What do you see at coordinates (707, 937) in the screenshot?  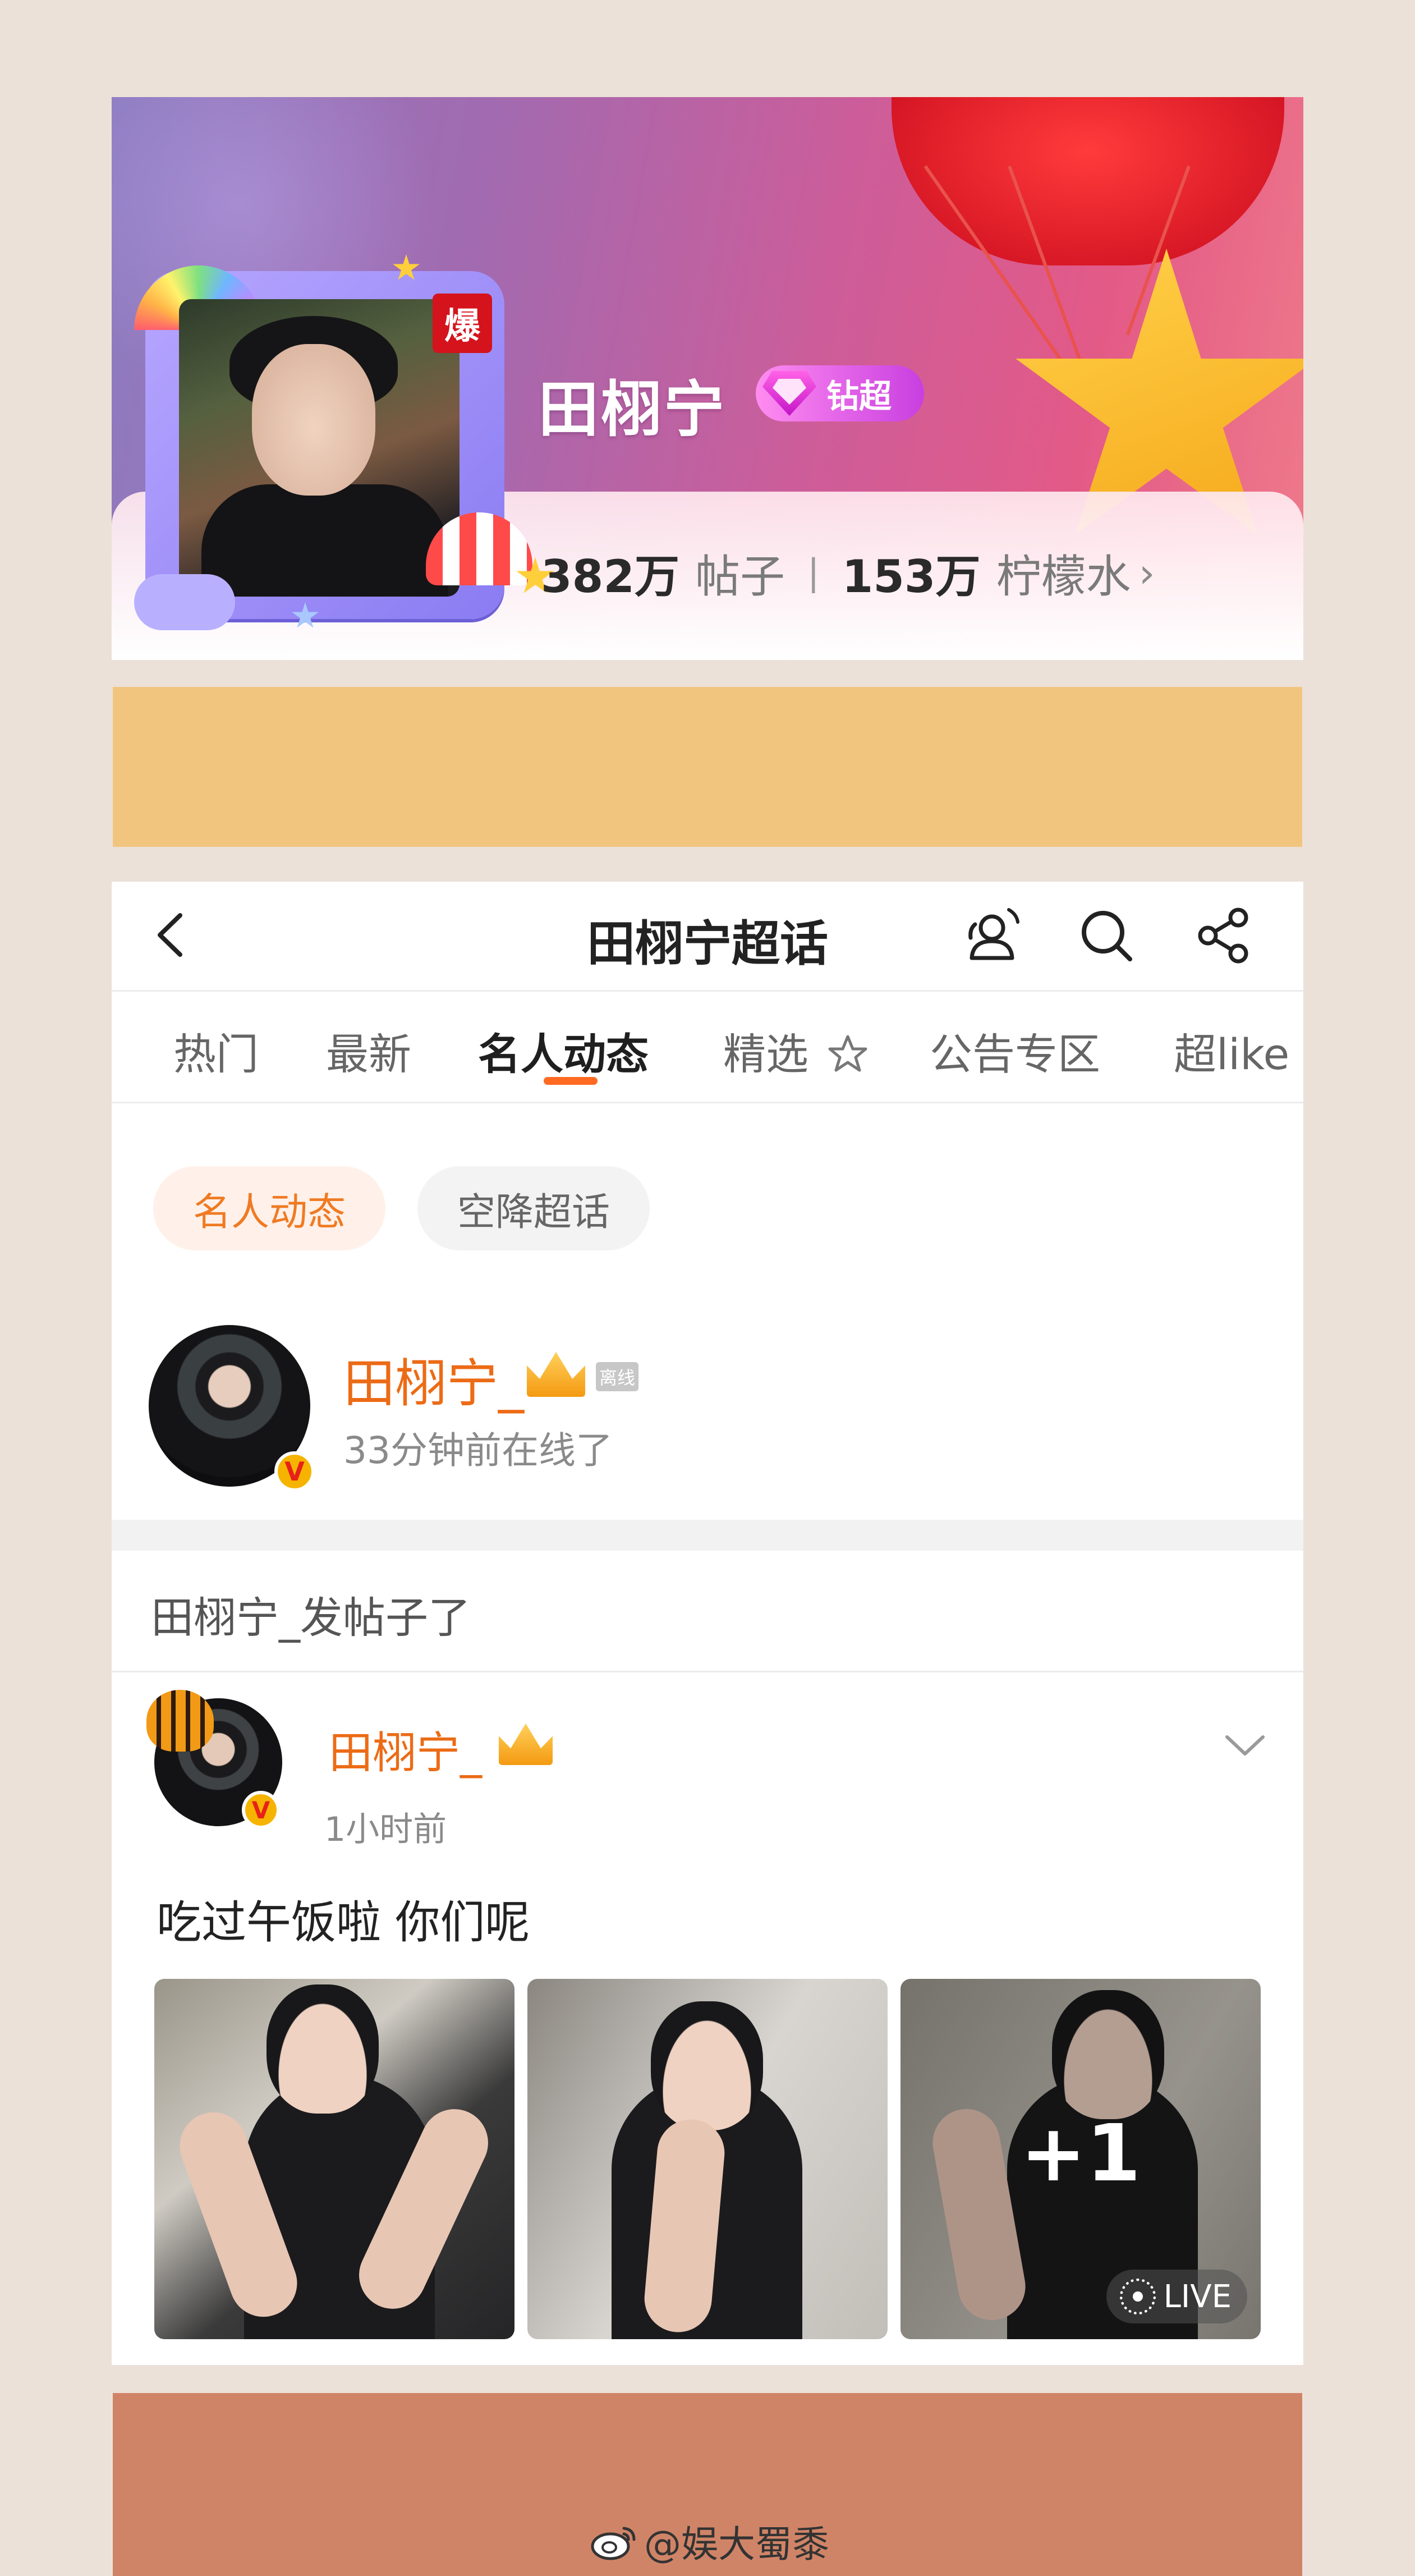 I see `top-nav-bar: 田栩宁超话` at bounding box center [707, 937].